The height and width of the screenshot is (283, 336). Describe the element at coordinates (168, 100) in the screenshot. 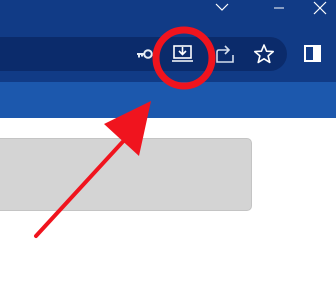

I see `bookmarks-bar` at that location.